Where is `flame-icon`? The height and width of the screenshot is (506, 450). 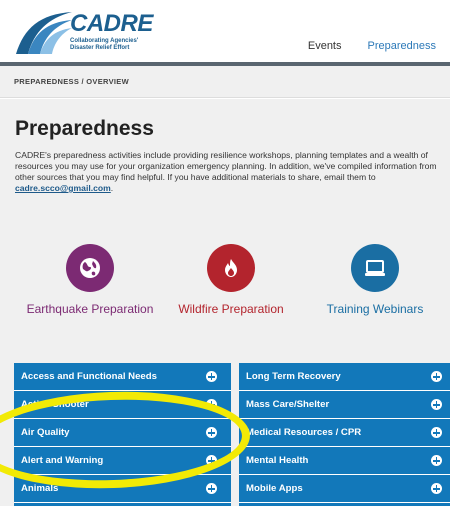
flame-icon is located at coordinates (231, 268).